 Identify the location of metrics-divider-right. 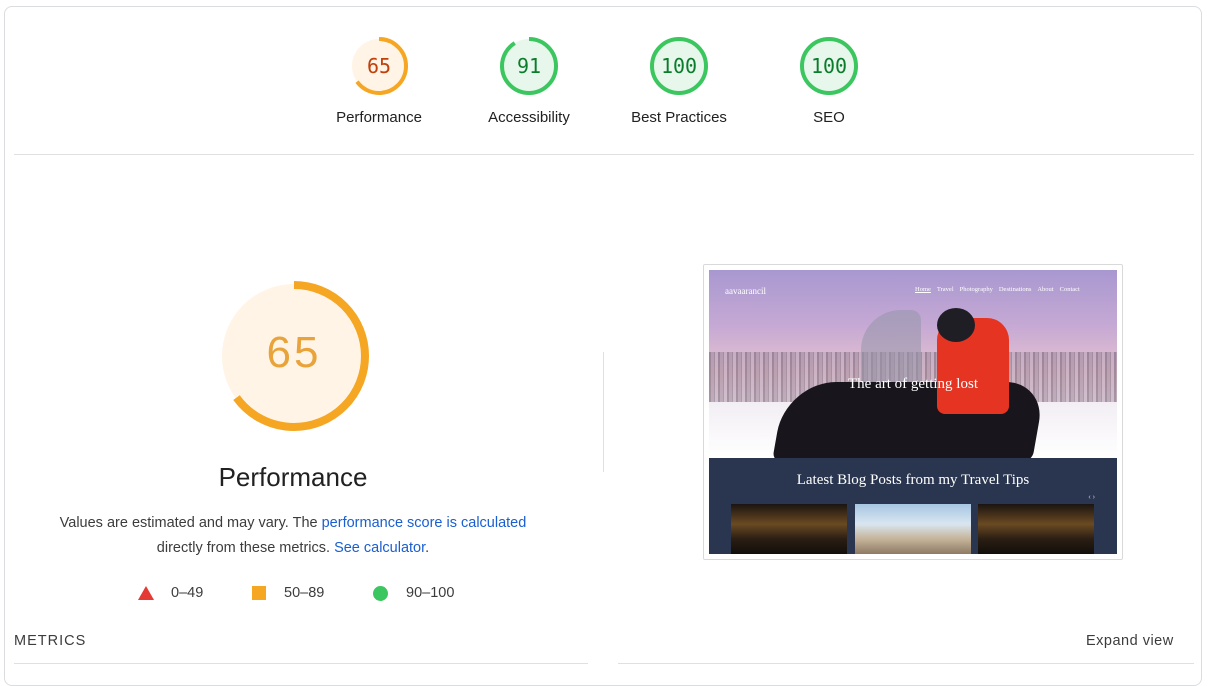
(906, 663).